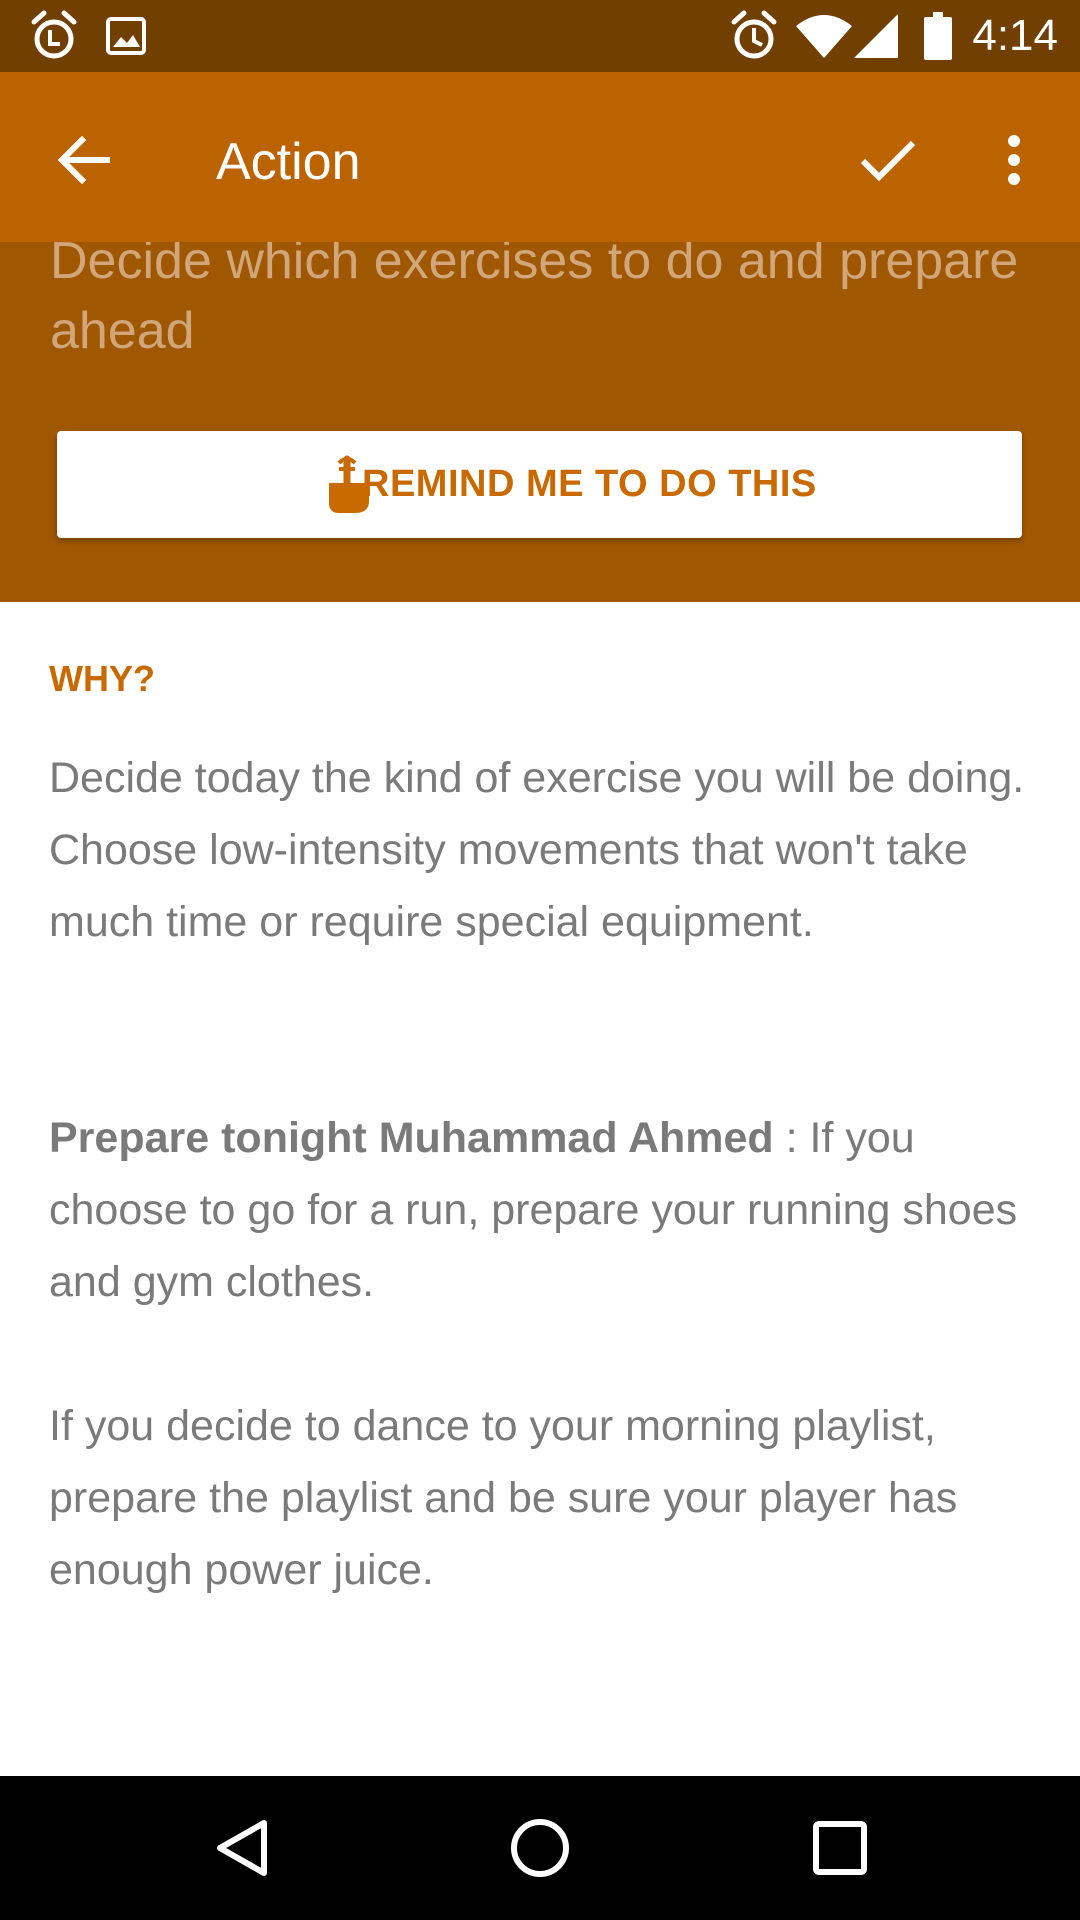 Image resolution: width=1080 pixels, height=1920 pixels. What do you see at coordinates (589, 484) in the screenshot?
I see `remind-me-label: REMIND ME TO DO THIS` at bounding box center [589, 484].